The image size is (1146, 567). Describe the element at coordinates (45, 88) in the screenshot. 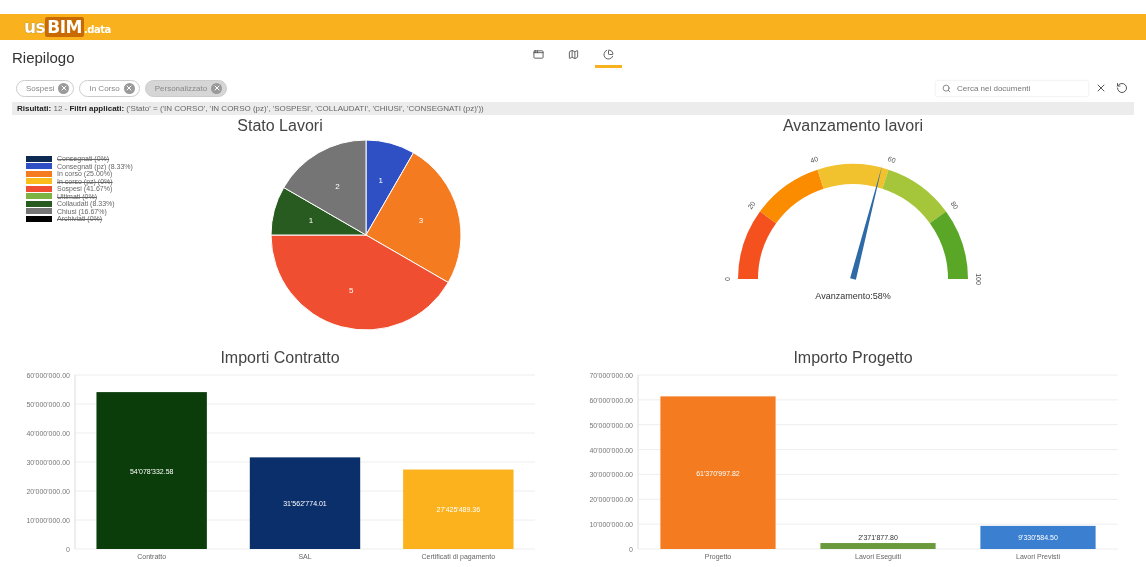

I see `filter-chip: Sospesi` at that location.